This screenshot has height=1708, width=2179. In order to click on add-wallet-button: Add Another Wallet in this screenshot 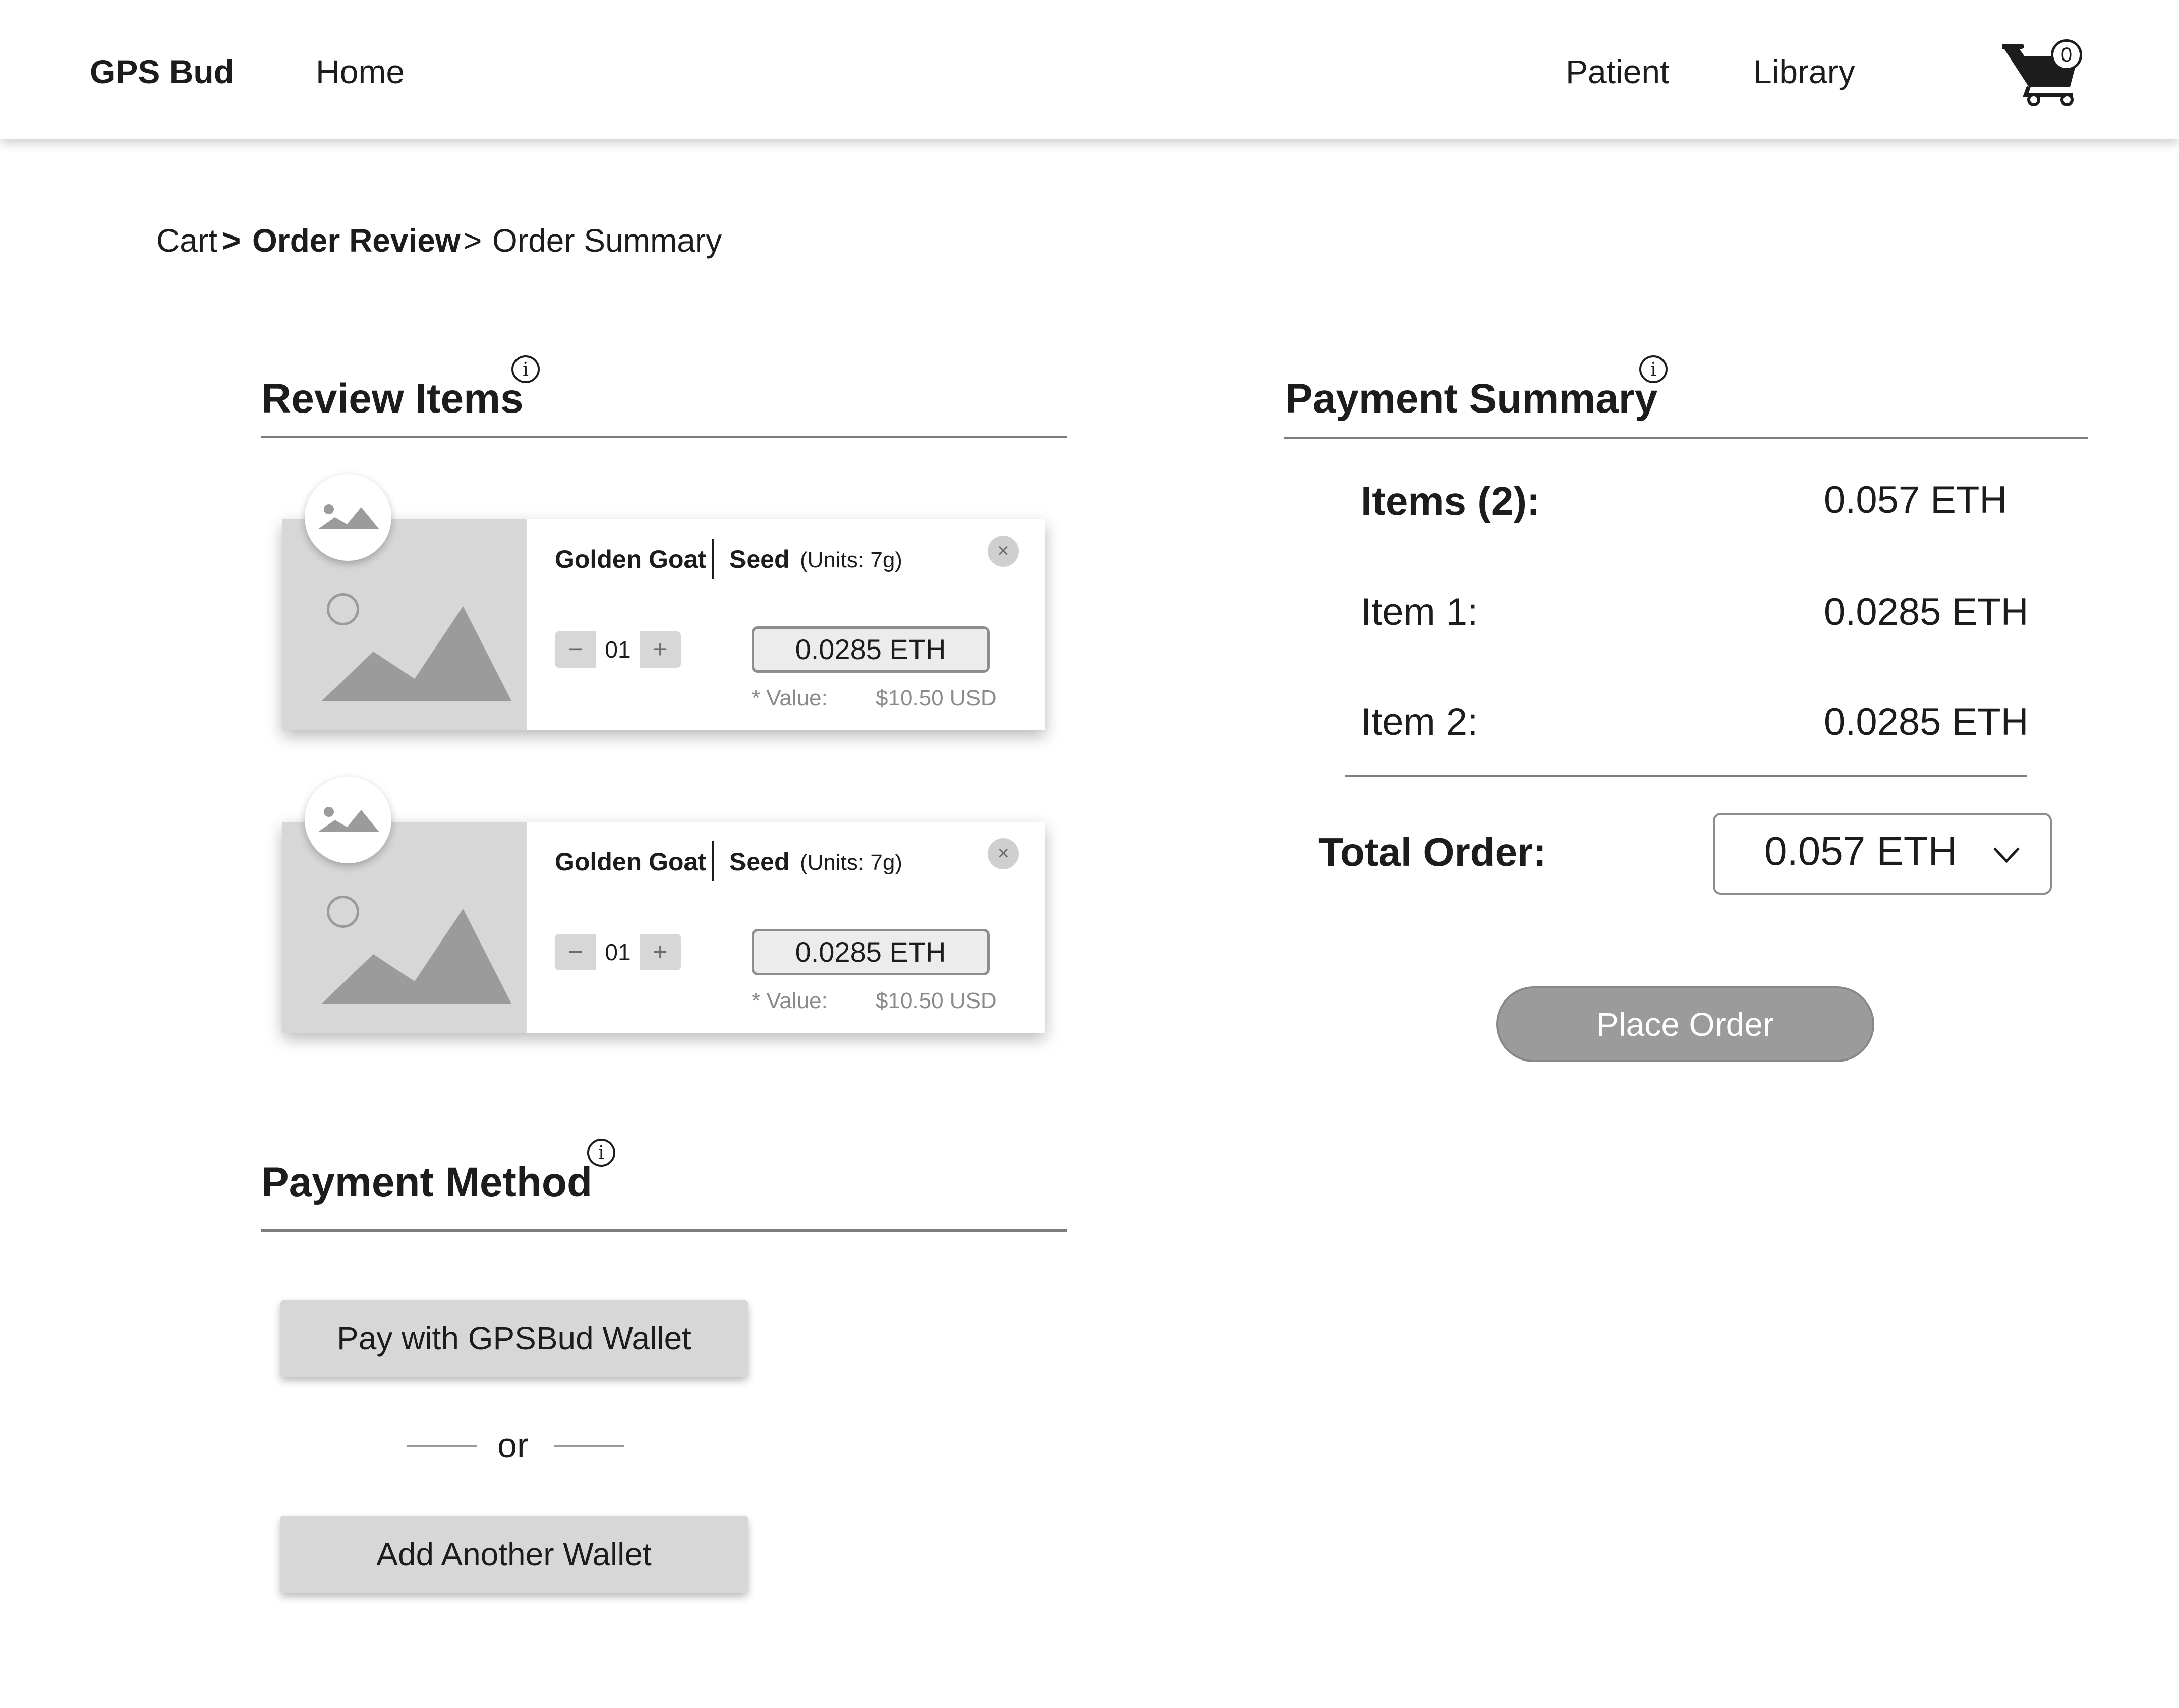, I will do `click(514, 1554)`.